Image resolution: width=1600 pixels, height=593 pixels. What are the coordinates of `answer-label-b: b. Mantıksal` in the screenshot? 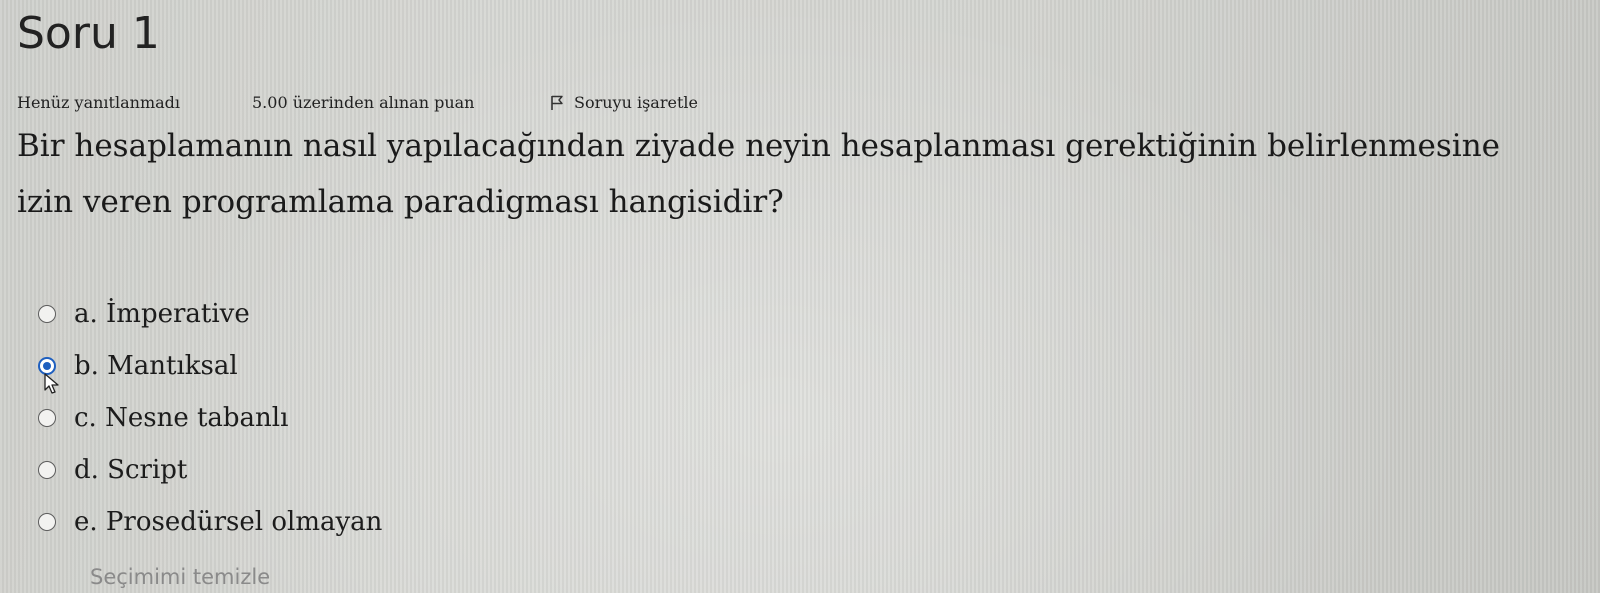 It's located at (156, 366).